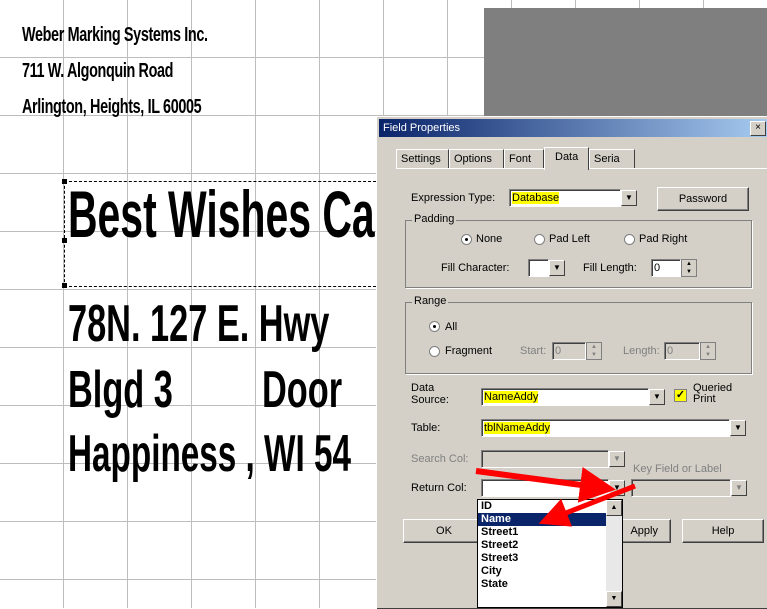  I want to click on tab-serial: Seria, so click(612, 159).